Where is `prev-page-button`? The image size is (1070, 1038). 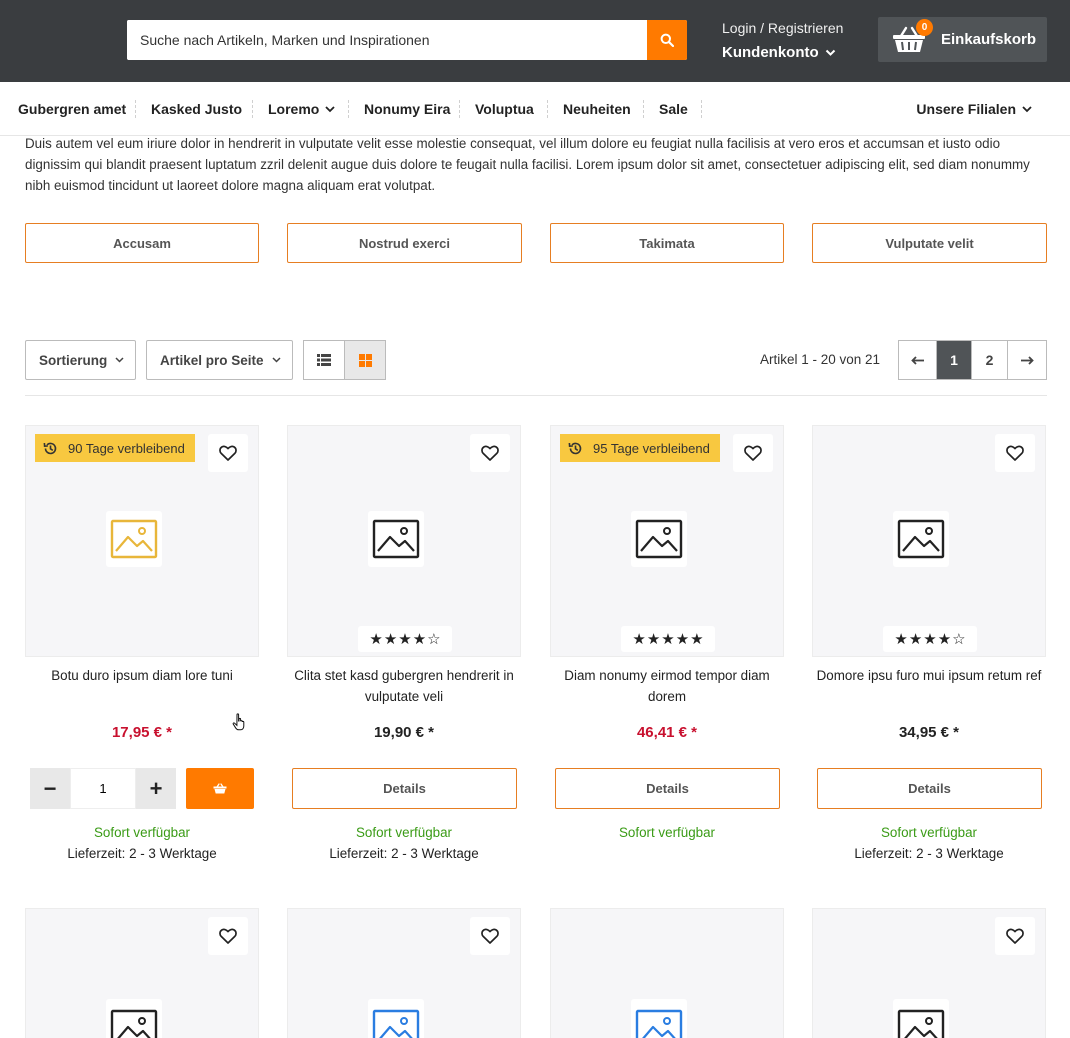
prev-page-button is located at coordinates (918, 360).